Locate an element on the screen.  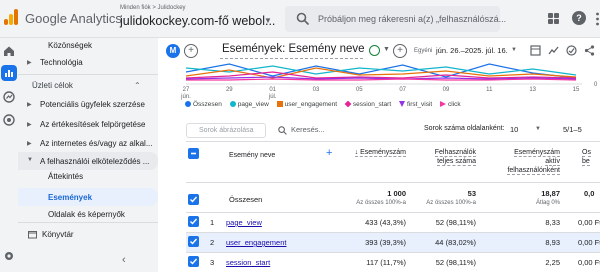
legend-item-click: click is located at coordinates (450, 104).